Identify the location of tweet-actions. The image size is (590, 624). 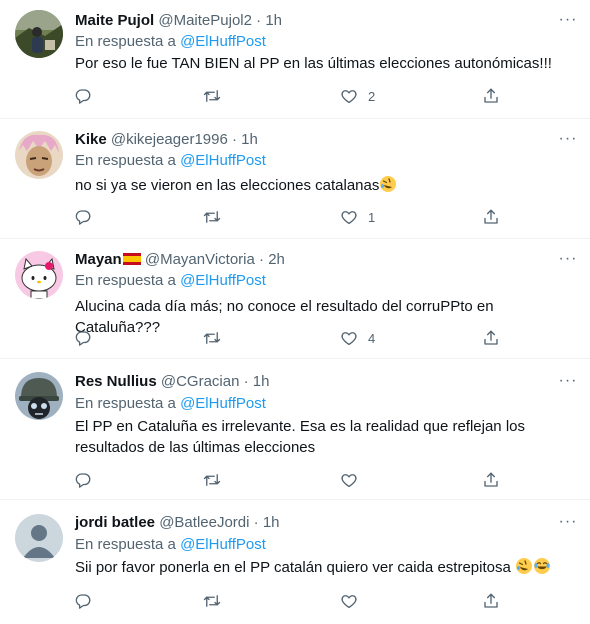
(326, 480).